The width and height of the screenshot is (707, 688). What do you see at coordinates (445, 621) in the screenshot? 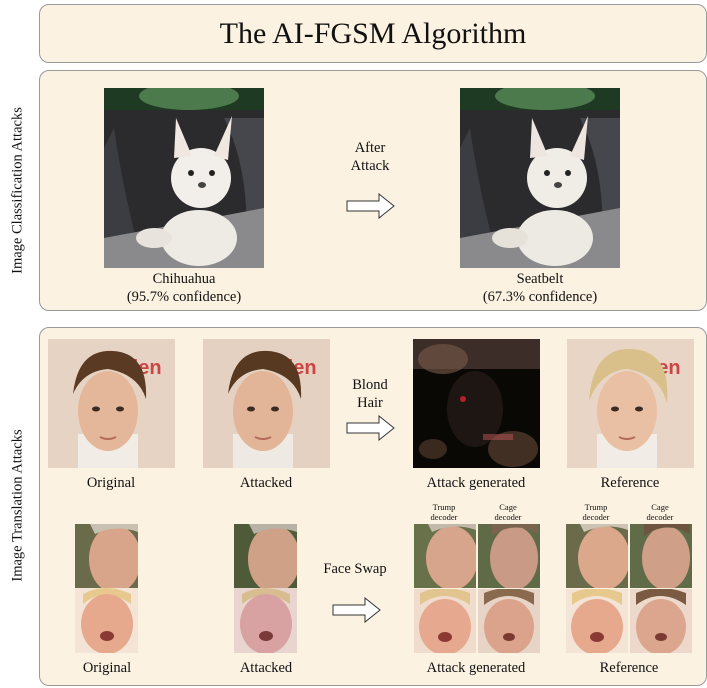
I see `faceswap-generated-trump-bottom` at bounding box center [445, 621].